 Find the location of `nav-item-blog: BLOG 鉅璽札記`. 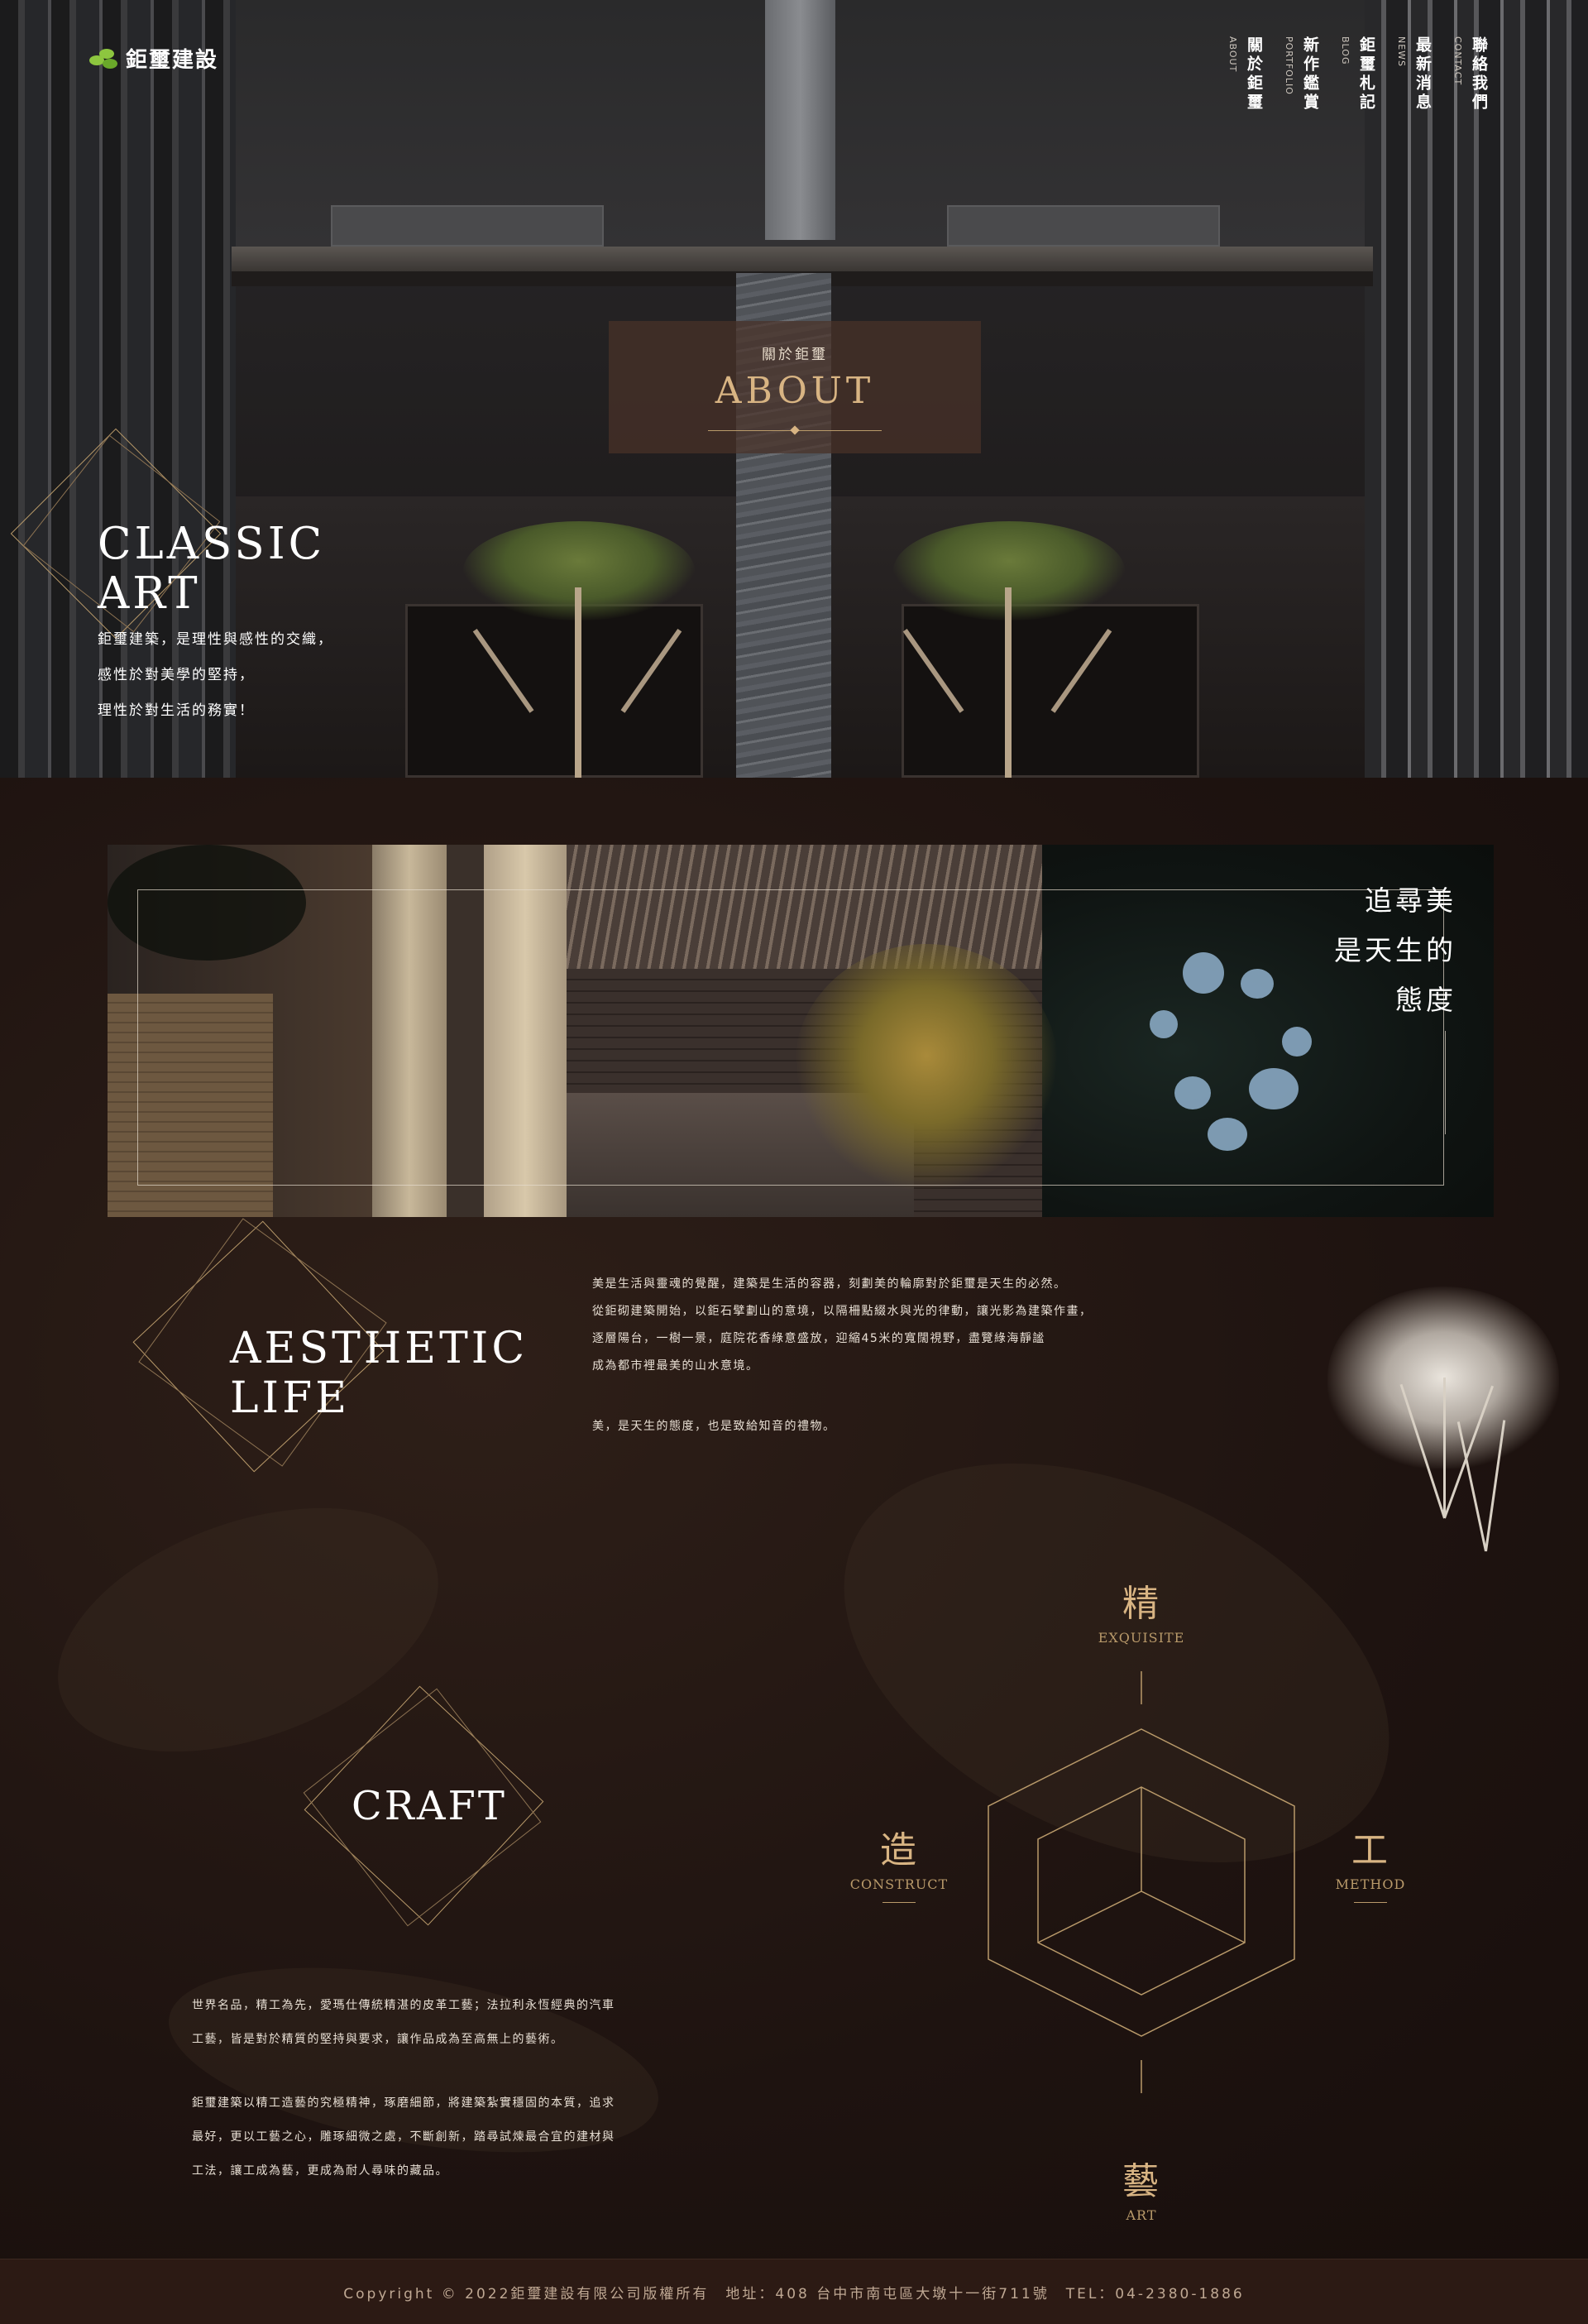

nav-item-blog: BLOG 鉅璽札記 is located at coordinates (1359, 74).